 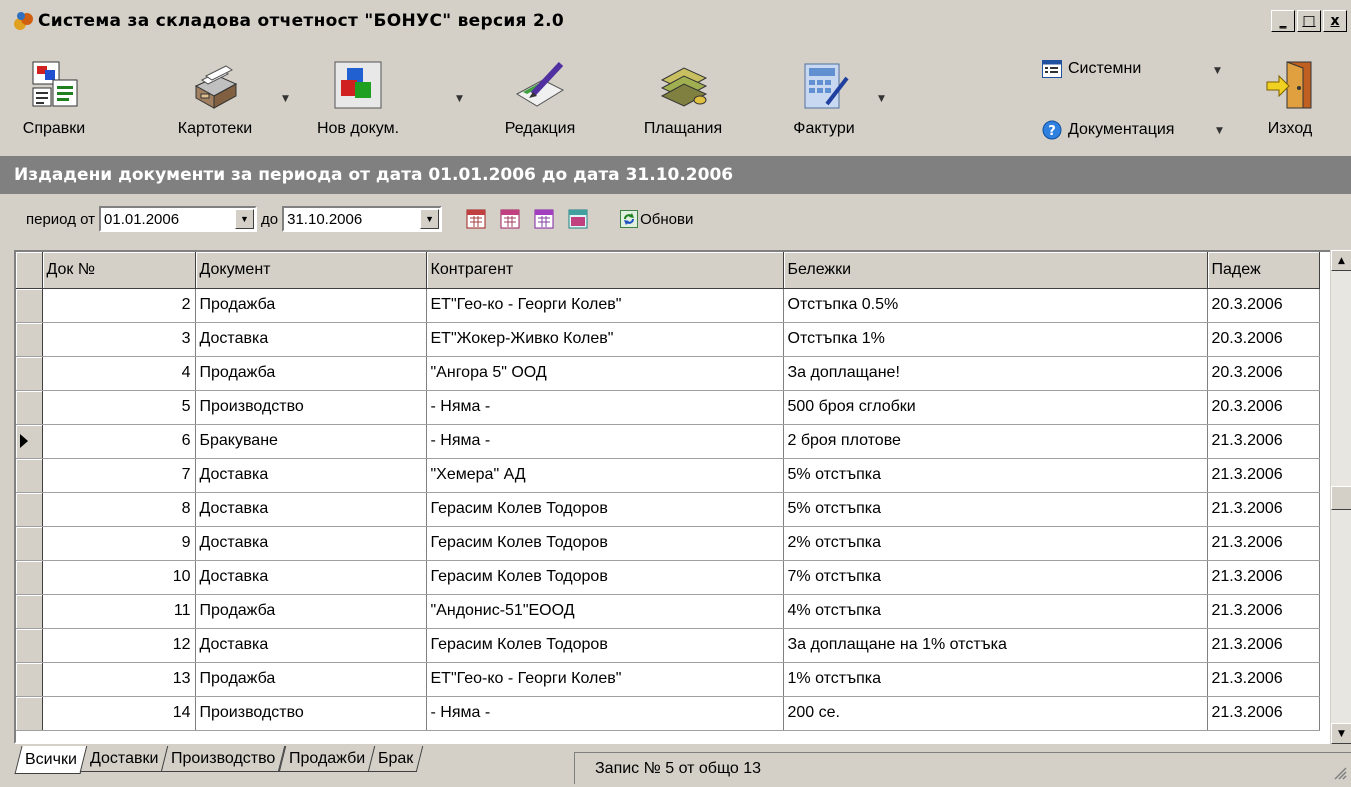 What do you see at coordinates (995, 543) in the screenshot?
I see `cell-note: 2% отстъпка` at bounding box center [995, 543].